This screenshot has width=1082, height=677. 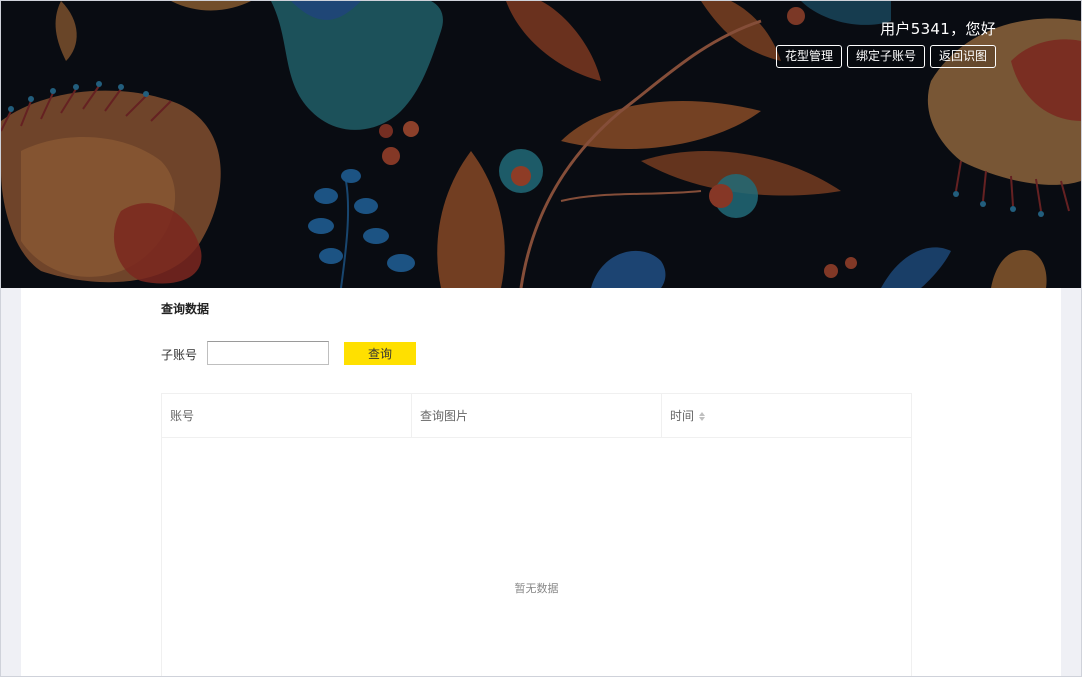 What do you see at coordinates (962, 56) in the screenshot?
I see `back-to-image-search-button: 返回识图` at bounding box center [962, 56].